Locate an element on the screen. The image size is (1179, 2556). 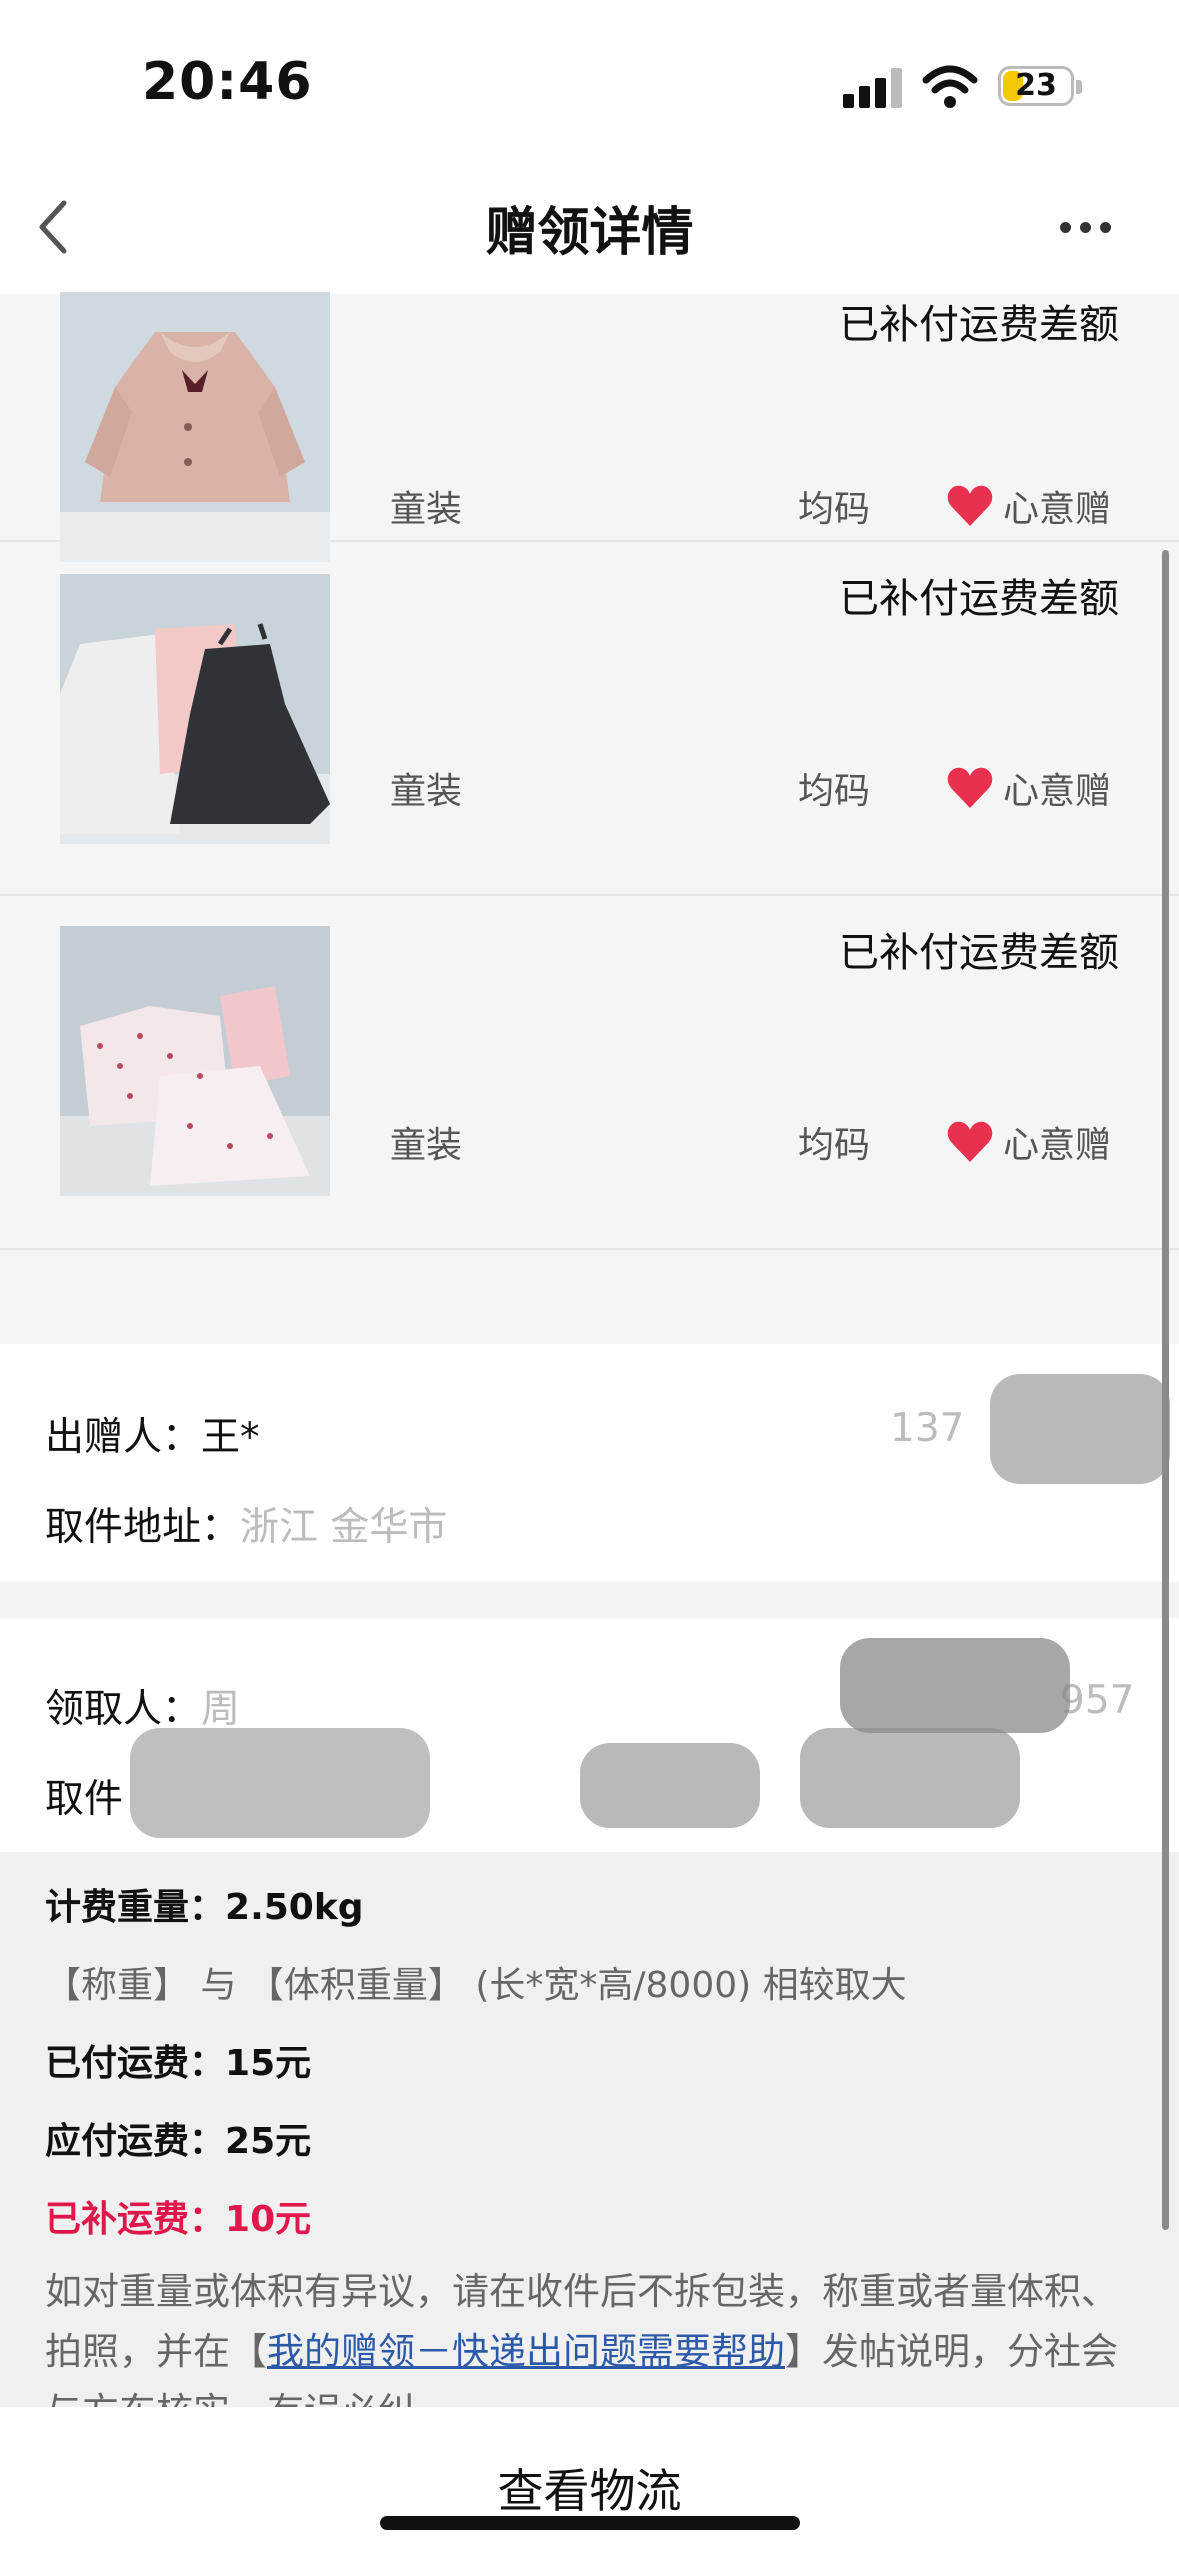
battery-level: 23 is located at coordinates (1036, 85).